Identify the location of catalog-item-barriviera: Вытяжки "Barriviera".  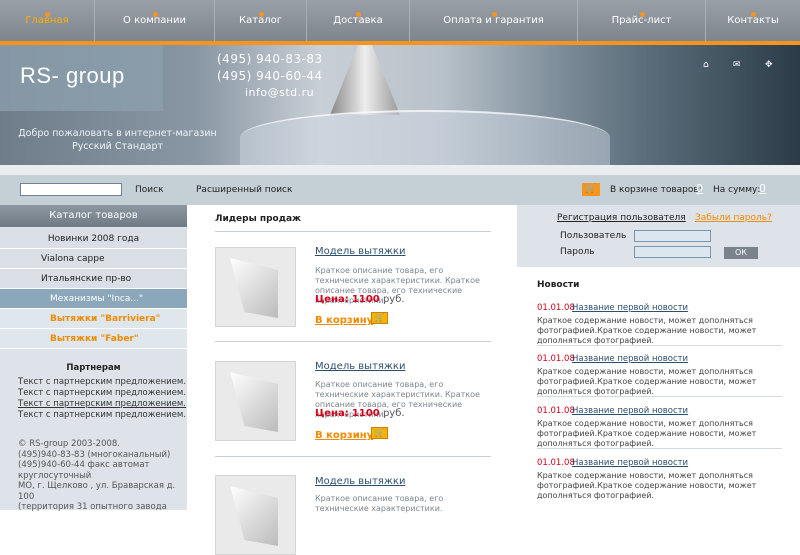
(93, 319).